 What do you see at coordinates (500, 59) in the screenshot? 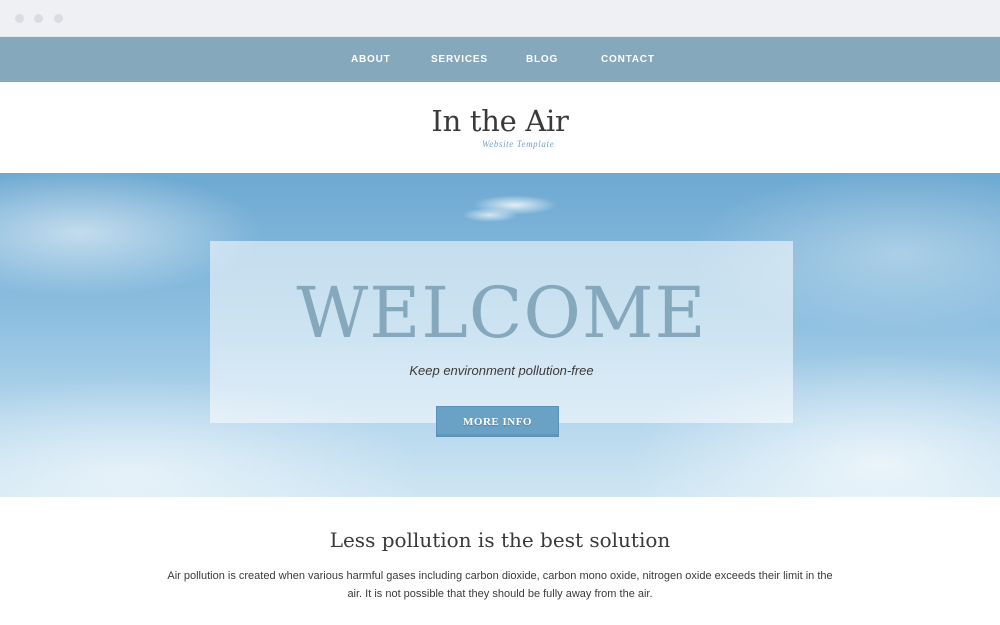
I see `main-nav: ABOUT SERVICES BLOG CONTACT` at bounding box center [500, 59].